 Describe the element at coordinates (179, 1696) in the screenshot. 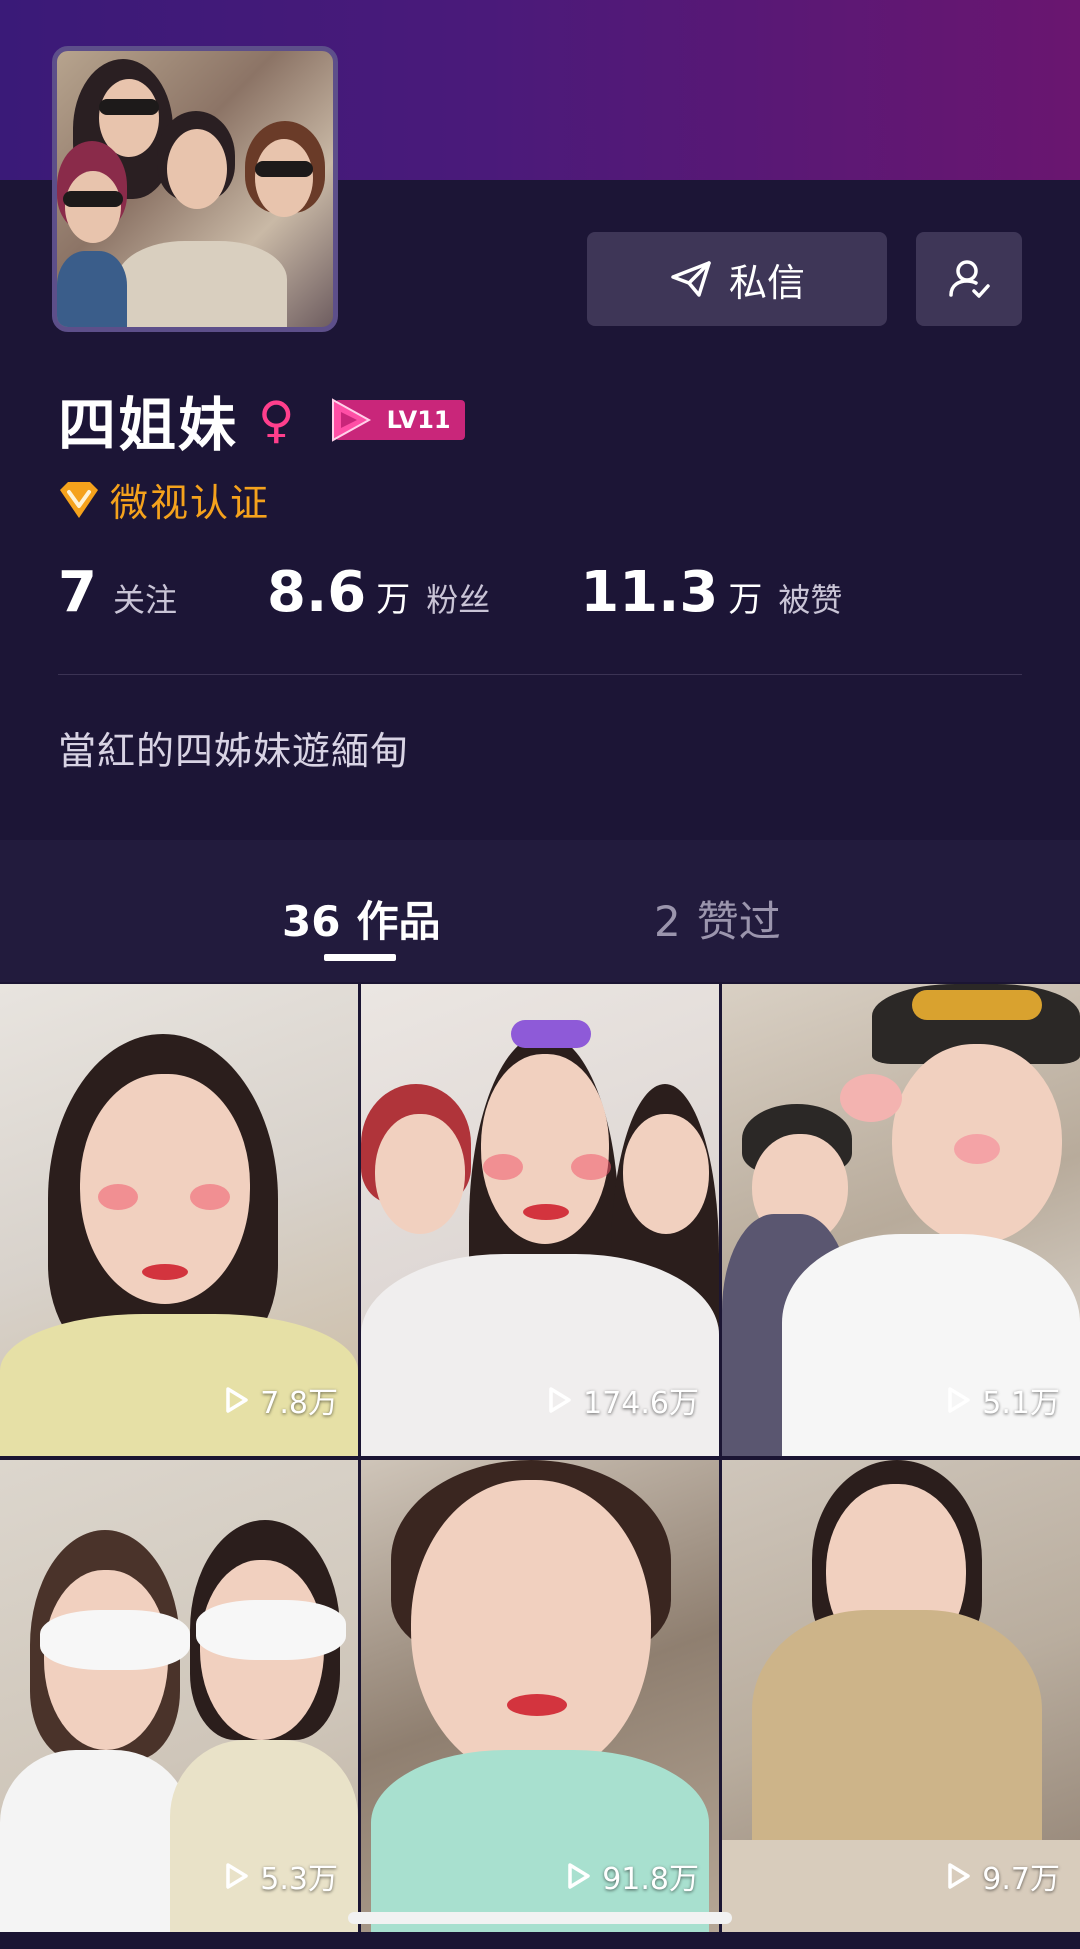

I see `video-thumbnail: 5.3万` at that location.